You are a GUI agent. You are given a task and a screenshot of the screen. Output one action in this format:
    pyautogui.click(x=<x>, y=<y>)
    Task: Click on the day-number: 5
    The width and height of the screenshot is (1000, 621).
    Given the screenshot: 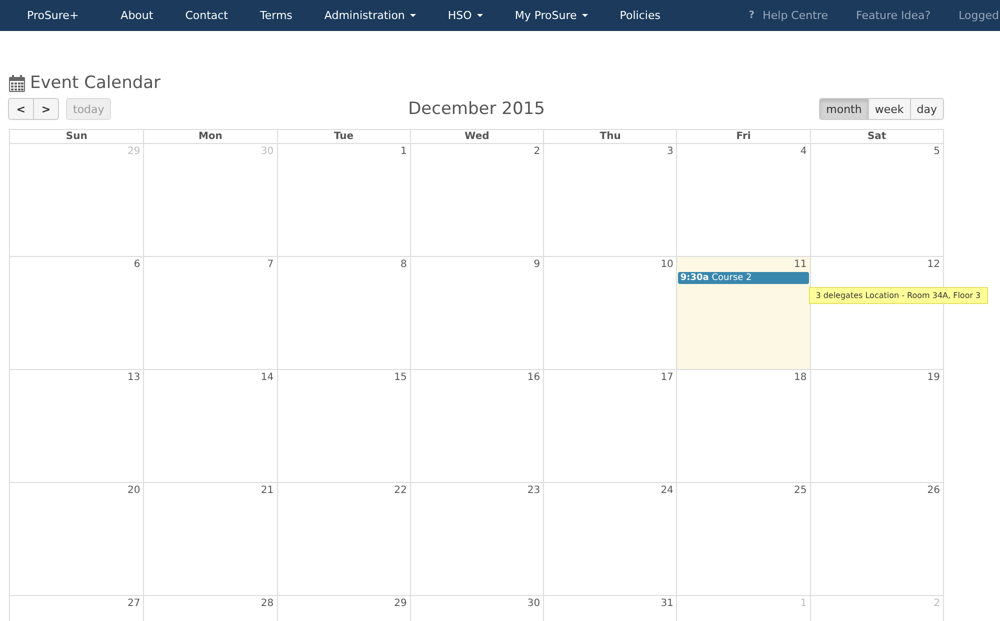 What is the action you would take?
    pyautogui.click(x=936, y=151)
    